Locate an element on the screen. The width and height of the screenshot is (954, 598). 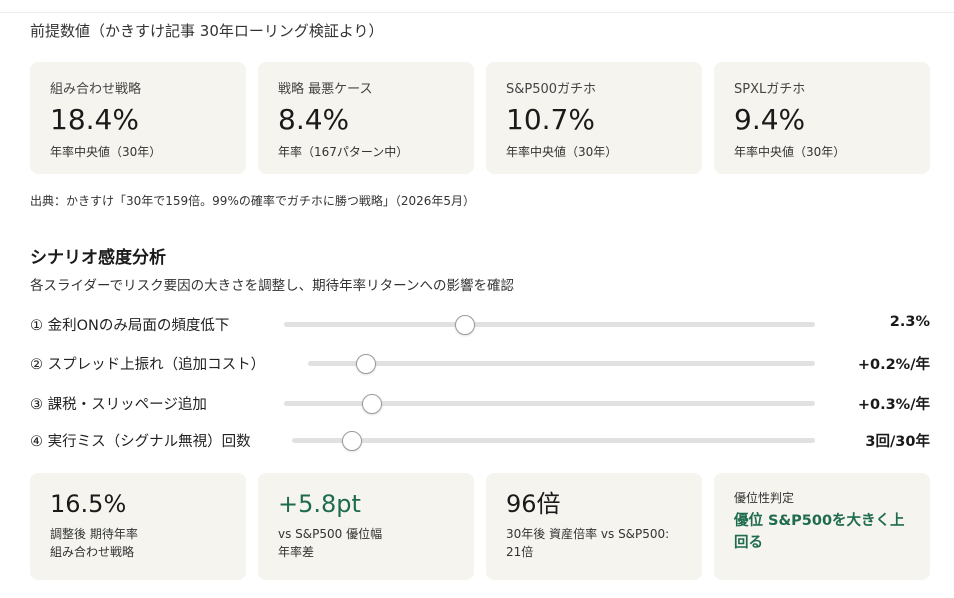
result-subtext: 30年後 資産倍率 vs S&P500: 21倍 is located at coordinates (588, 543).